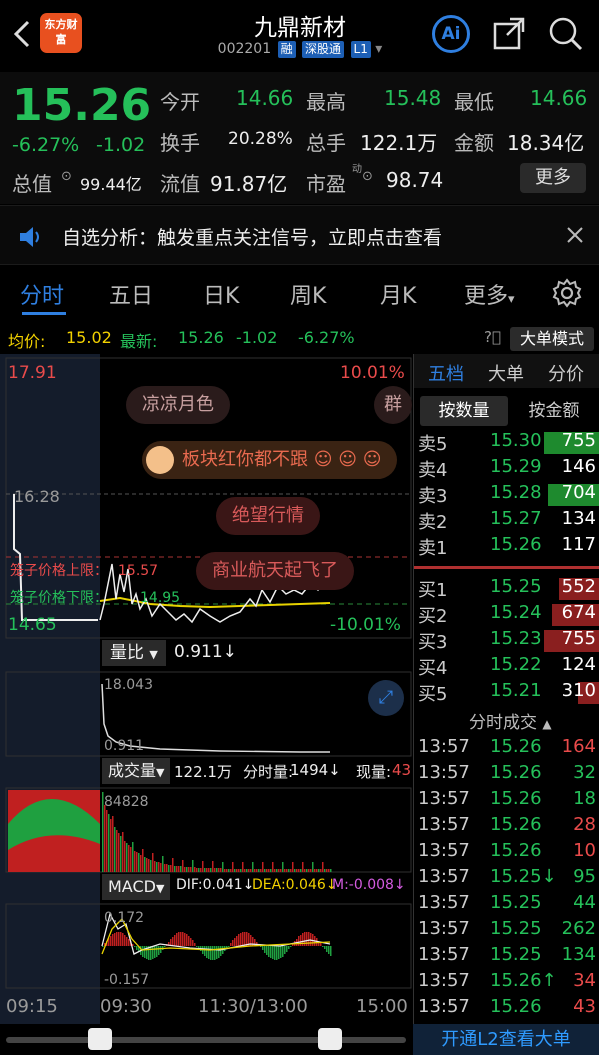 Image resolution: width=599 pixels, height=1055 pixels. Describe the element at coordinates (393, 405) in the screenshot. I see `danmaku-bubble: 群` at that location.